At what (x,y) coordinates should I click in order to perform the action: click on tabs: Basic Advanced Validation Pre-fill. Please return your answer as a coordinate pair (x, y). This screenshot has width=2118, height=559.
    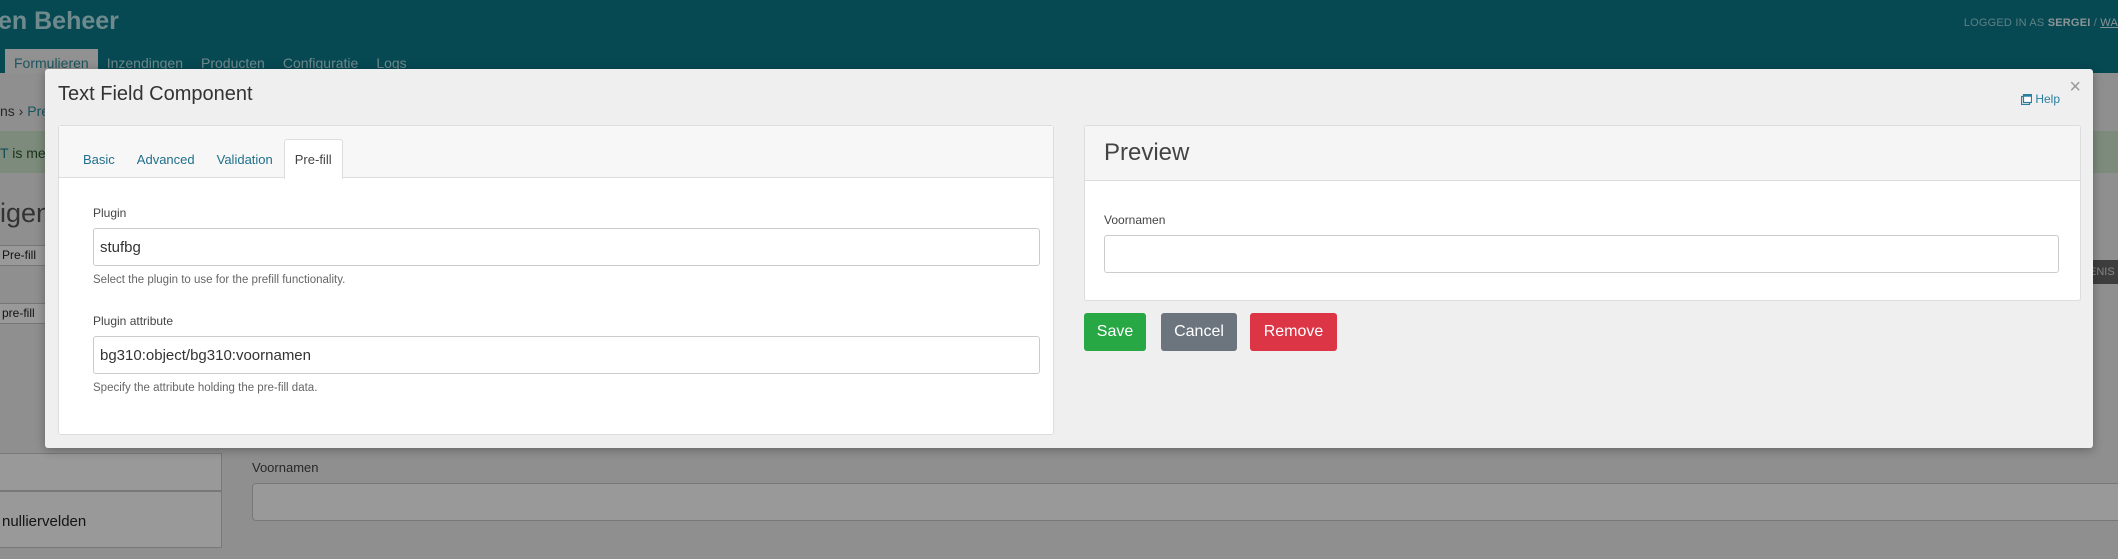
    Looking at the image, I should click on (207, 159).